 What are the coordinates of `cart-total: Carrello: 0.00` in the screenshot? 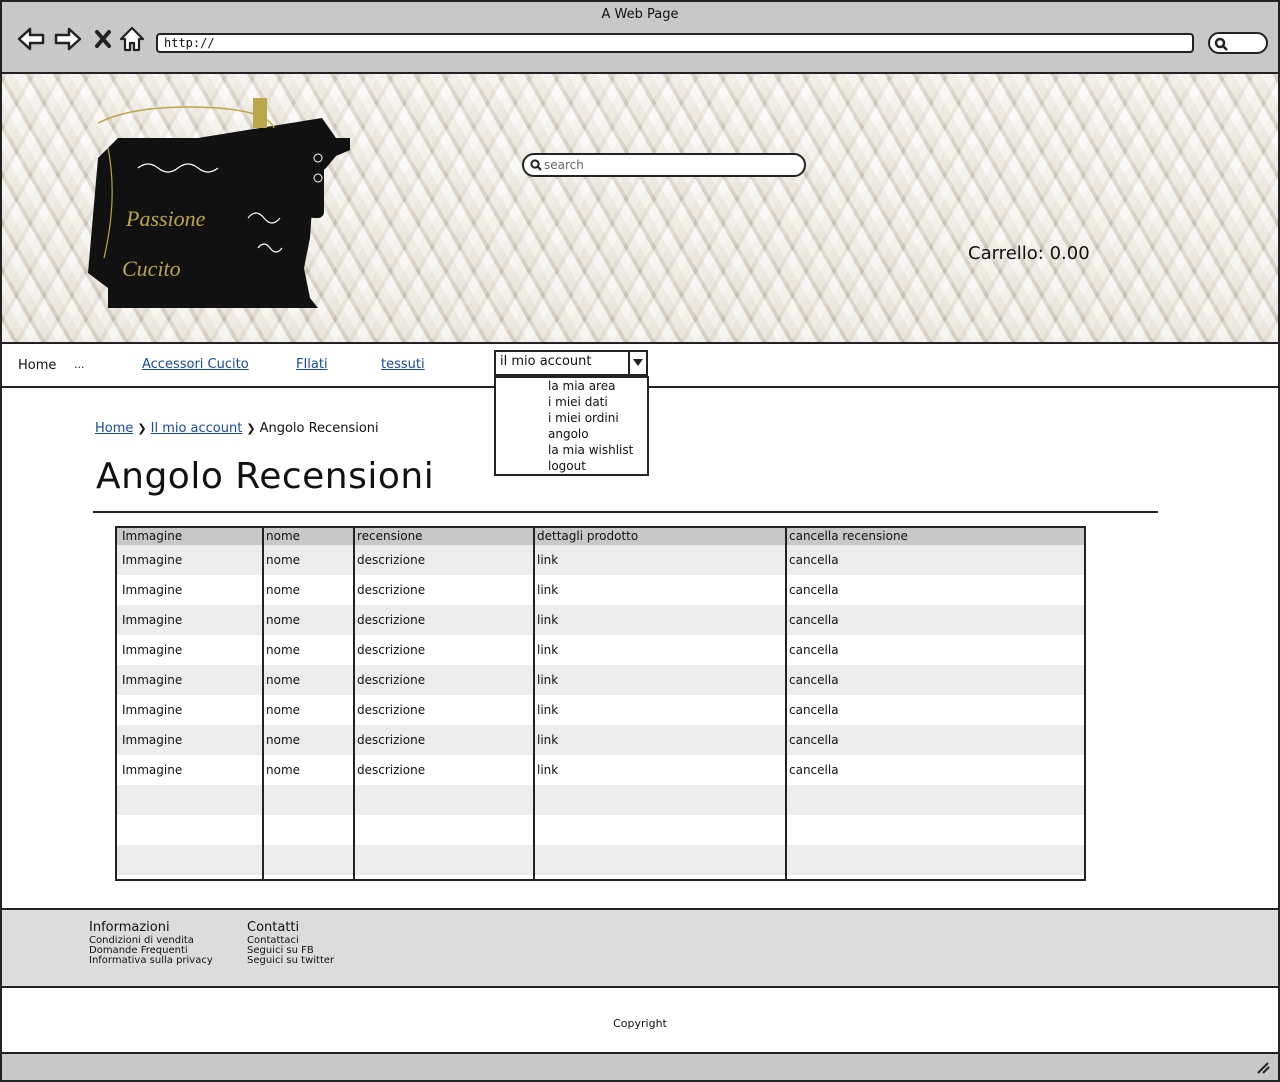 It's located at (1029, 253).